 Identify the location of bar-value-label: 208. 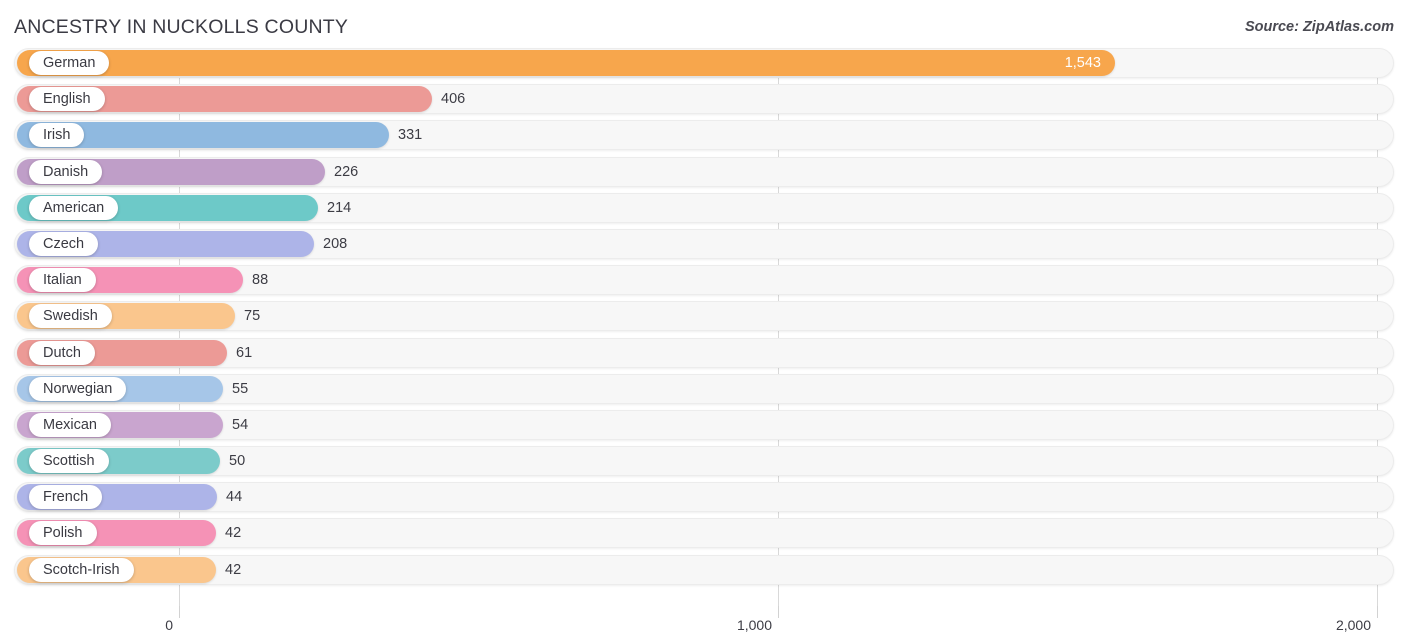
(335, 243).